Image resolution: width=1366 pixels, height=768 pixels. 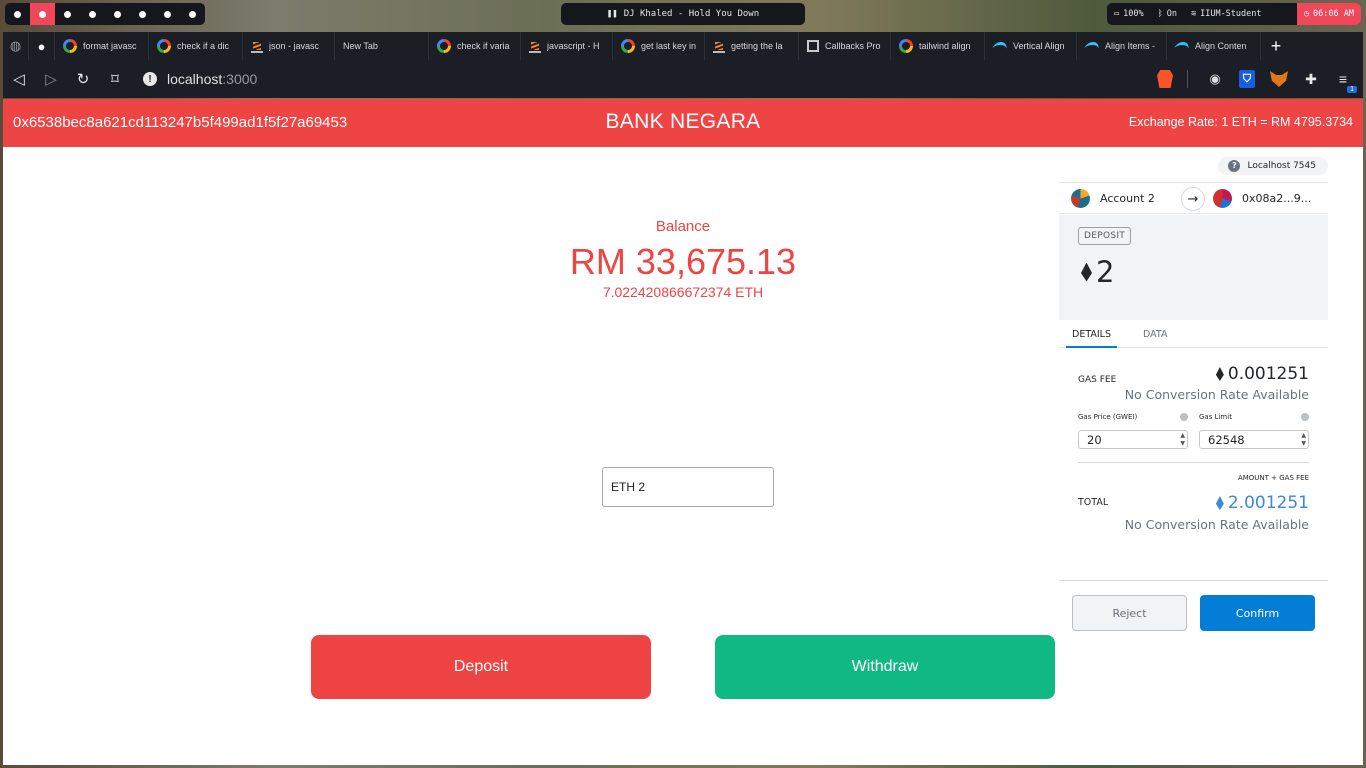 I want to click on tab-label: json - javasc, so click(x=294, y=46).